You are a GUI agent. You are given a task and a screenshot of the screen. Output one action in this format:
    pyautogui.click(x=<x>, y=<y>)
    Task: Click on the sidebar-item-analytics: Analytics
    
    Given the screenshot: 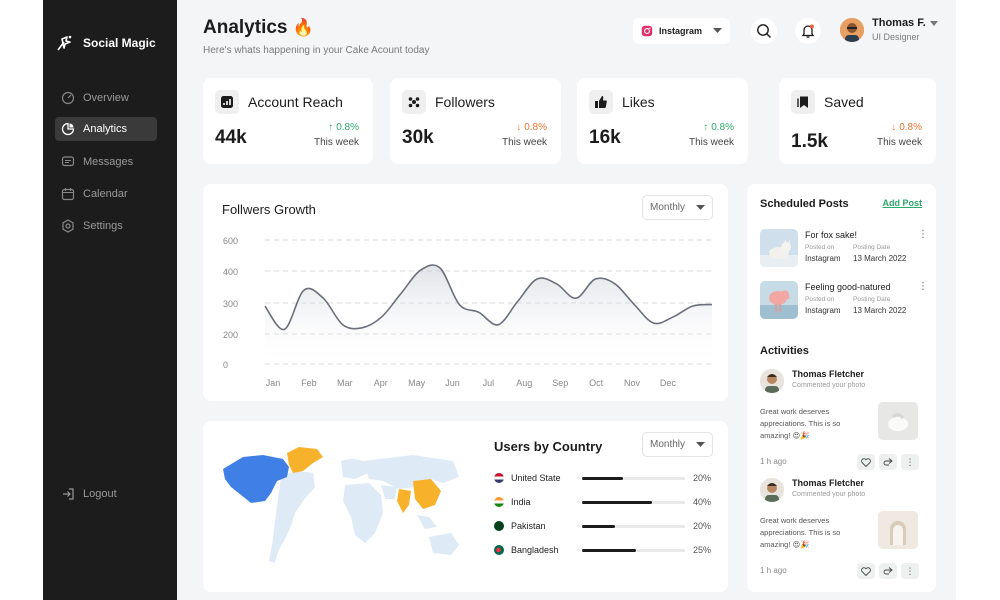 What is the action you would take?
    pyautogui.click(x=106, y=129)
    